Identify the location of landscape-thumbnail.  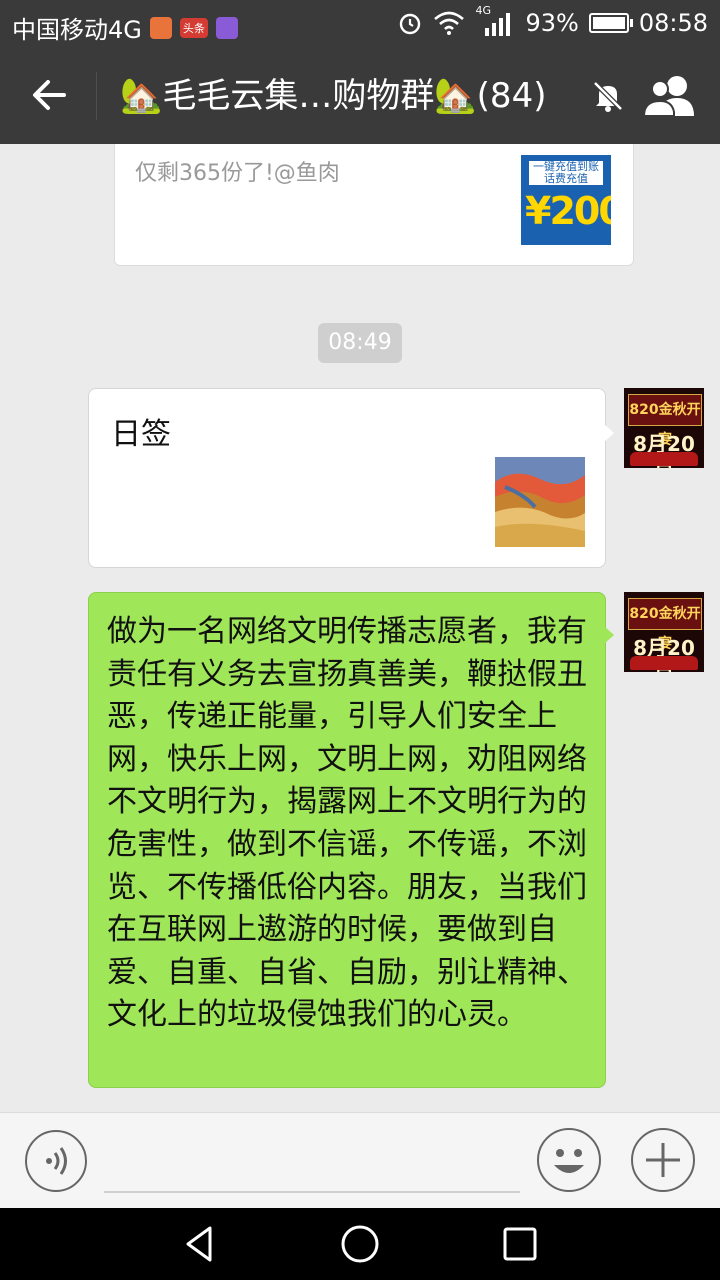
(540, 502).